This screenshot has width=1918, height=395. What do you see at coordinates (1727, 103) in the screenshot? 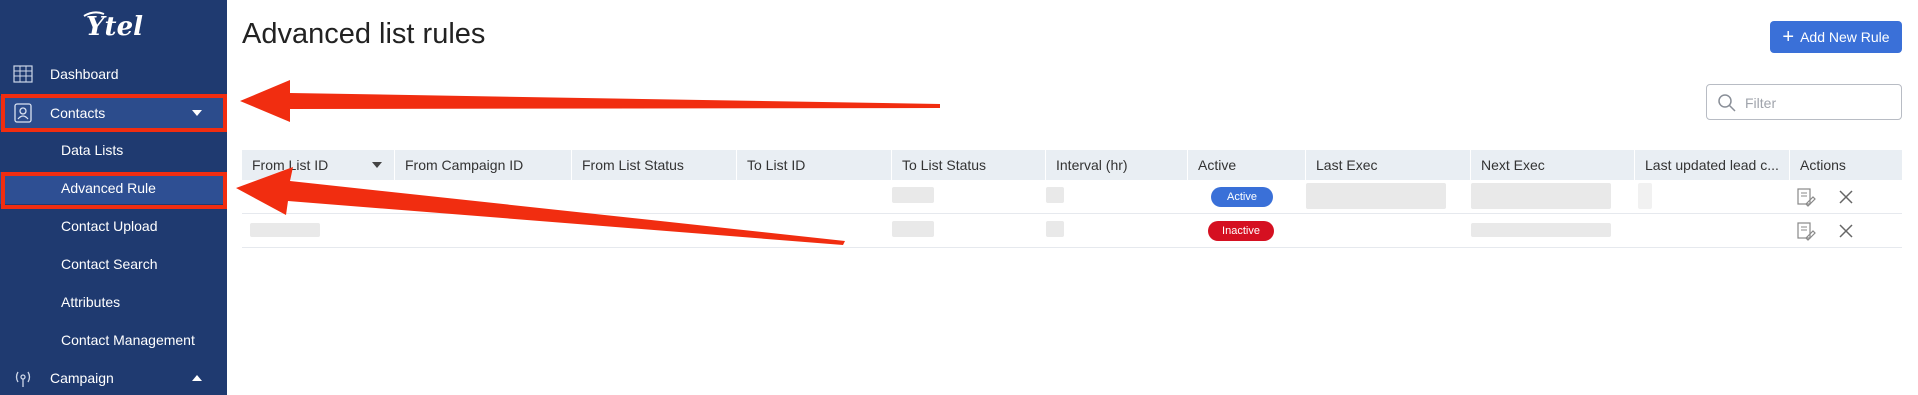
I see `search-icon` at bounding box center [1727, 103].